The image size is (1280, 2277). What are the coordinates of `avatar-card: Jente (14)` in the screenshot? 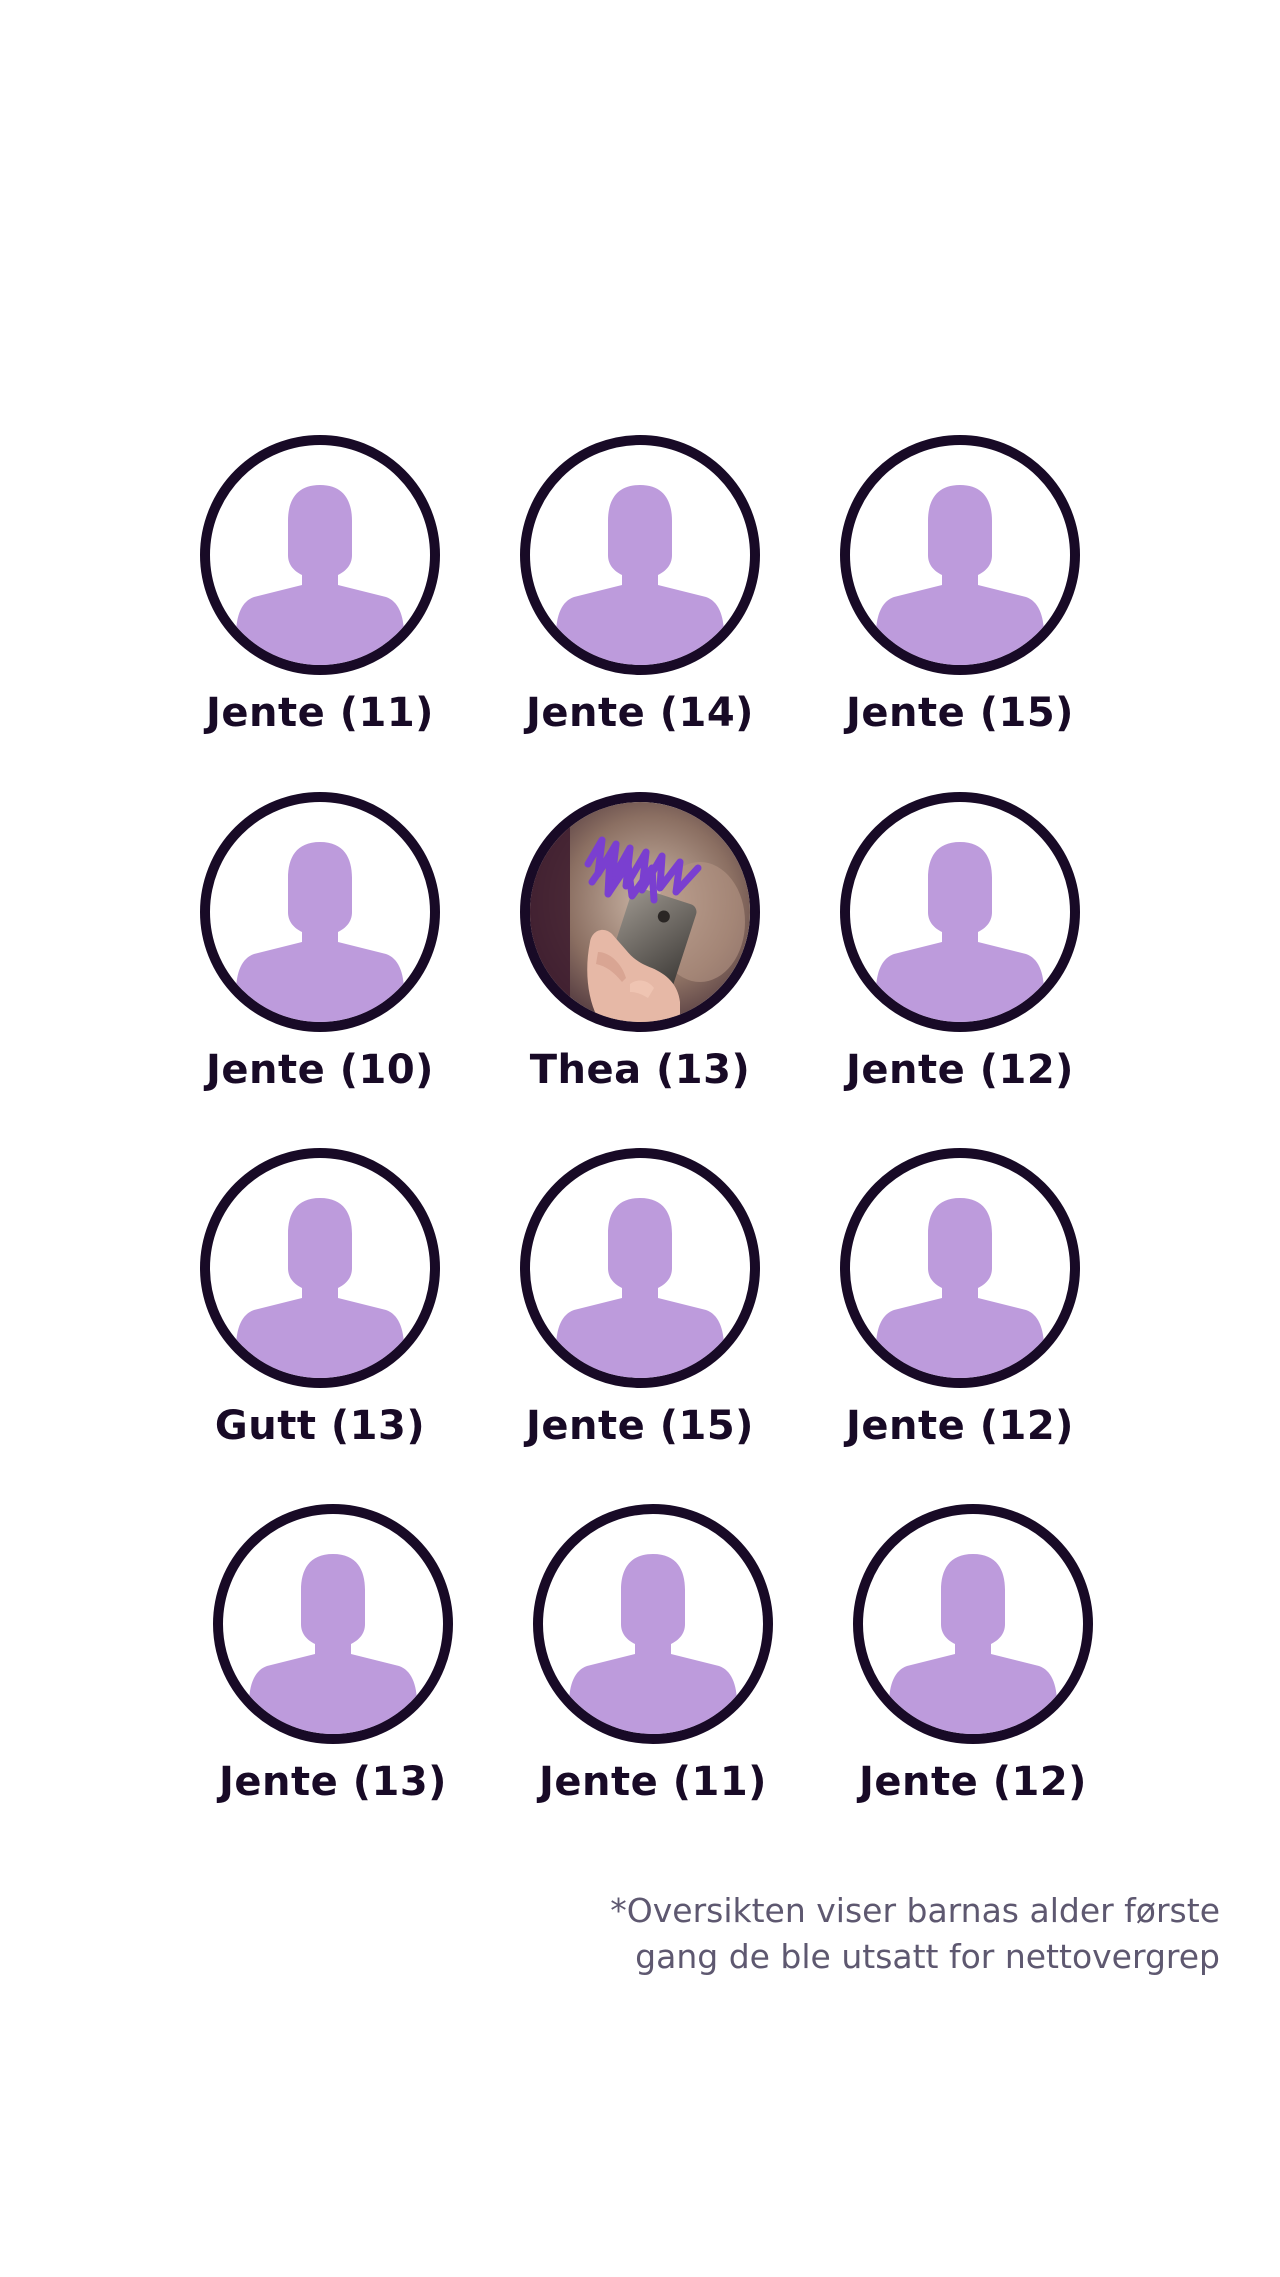 It's located at (640, 600).